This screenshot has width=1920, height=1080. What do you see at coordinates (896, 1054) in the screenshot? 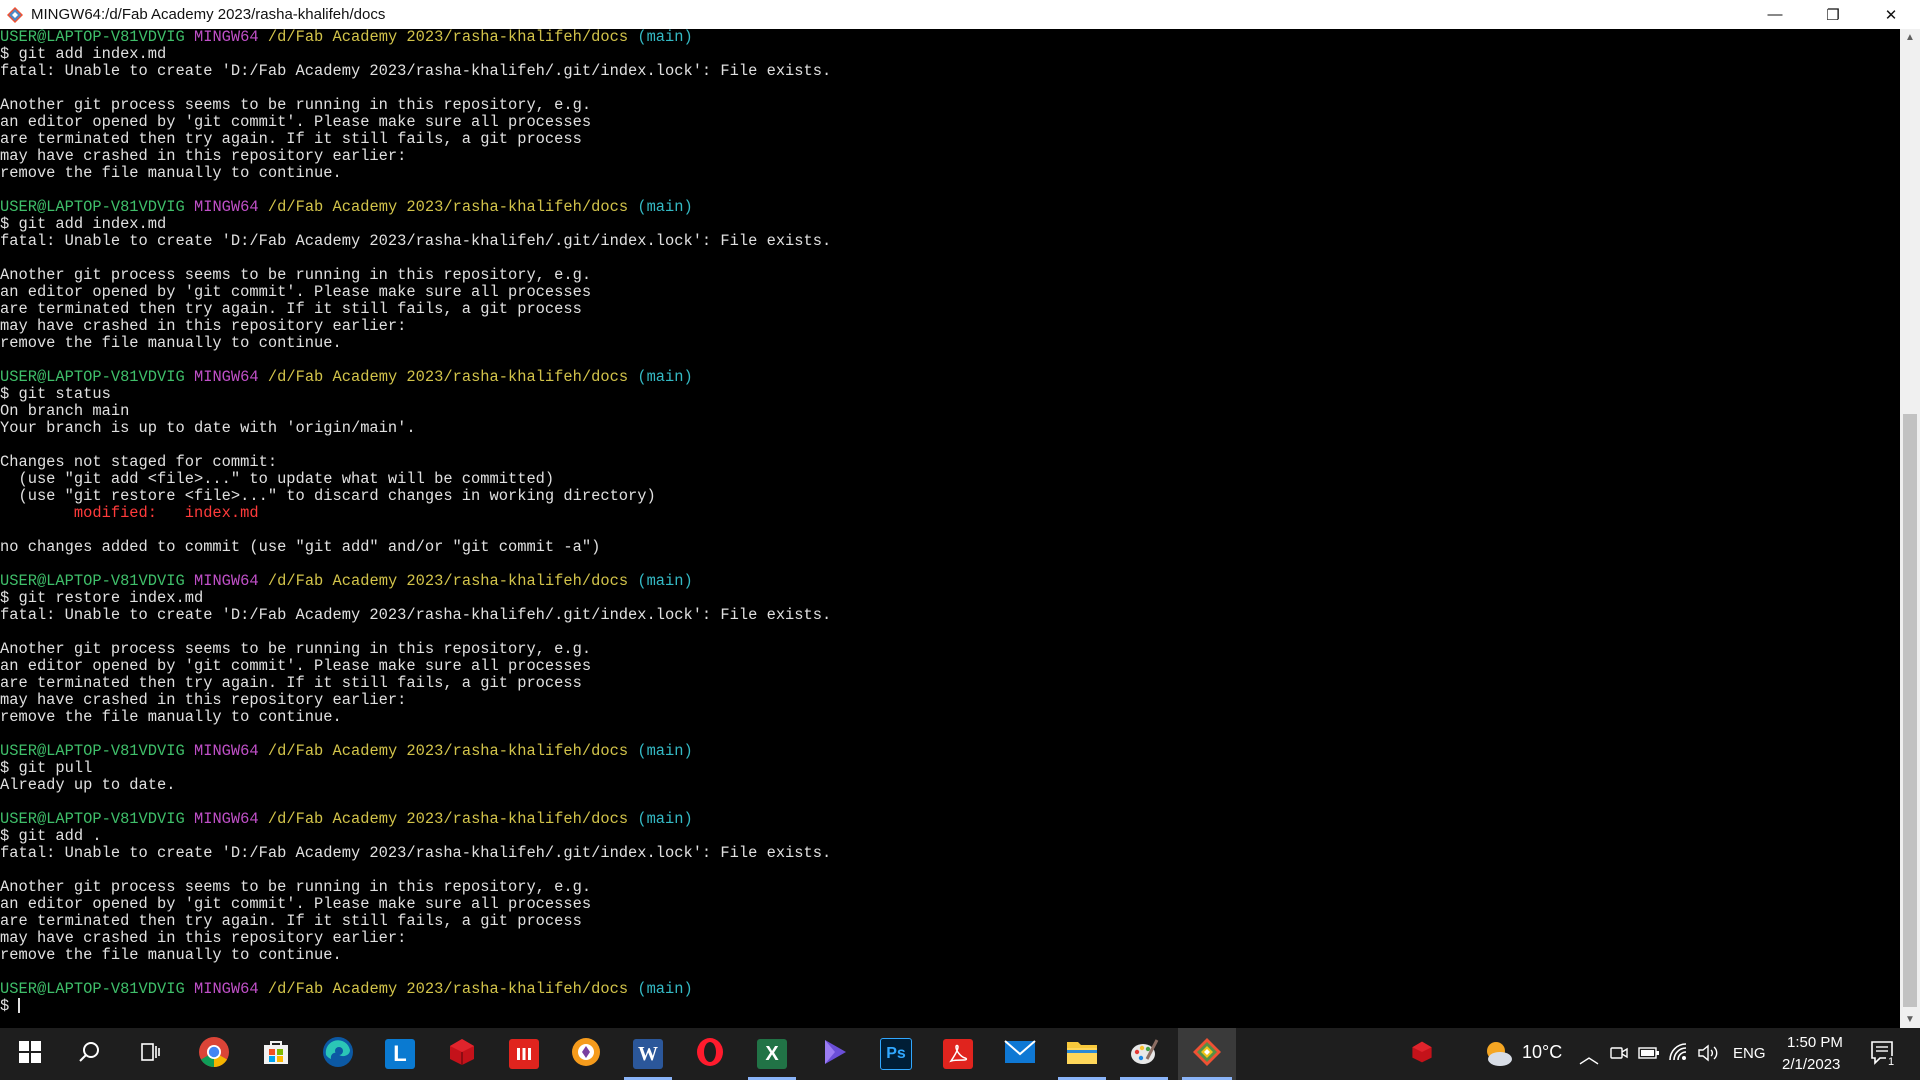
I see `taskbar-photoshop: Ps` at bounding box center [896, 1054].